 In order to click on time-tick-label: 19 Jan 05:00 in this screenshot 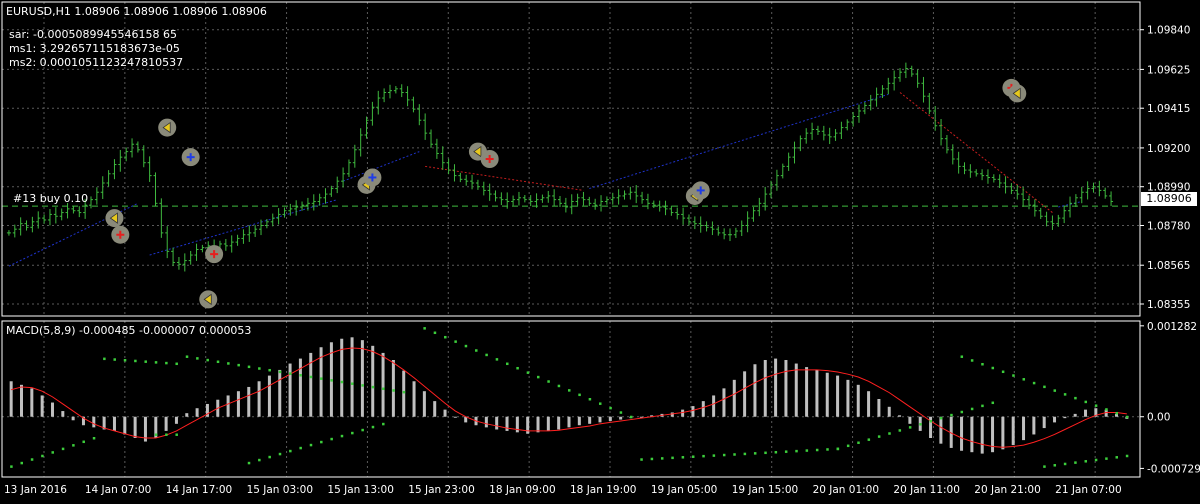, I will do `click(684, 490)`.